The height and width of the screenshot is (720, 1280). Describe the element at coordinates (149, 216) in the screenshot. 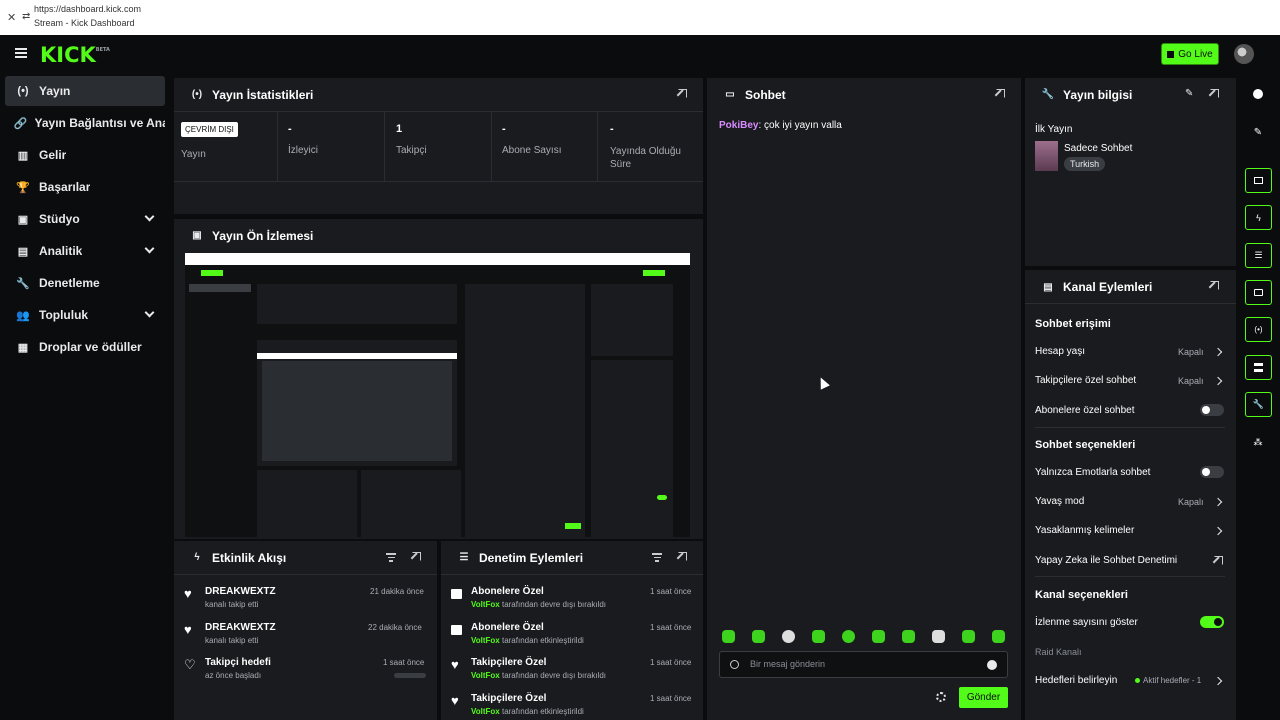

I see `chevron-down-icon` at that location.